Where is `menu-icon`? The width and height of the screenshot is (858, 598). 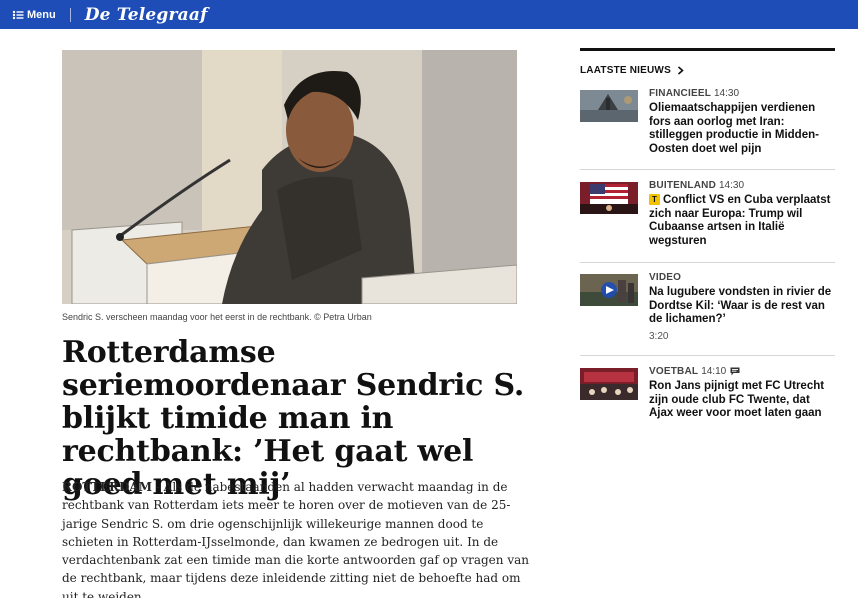 menu-icon is located at coordinates (18, 14).